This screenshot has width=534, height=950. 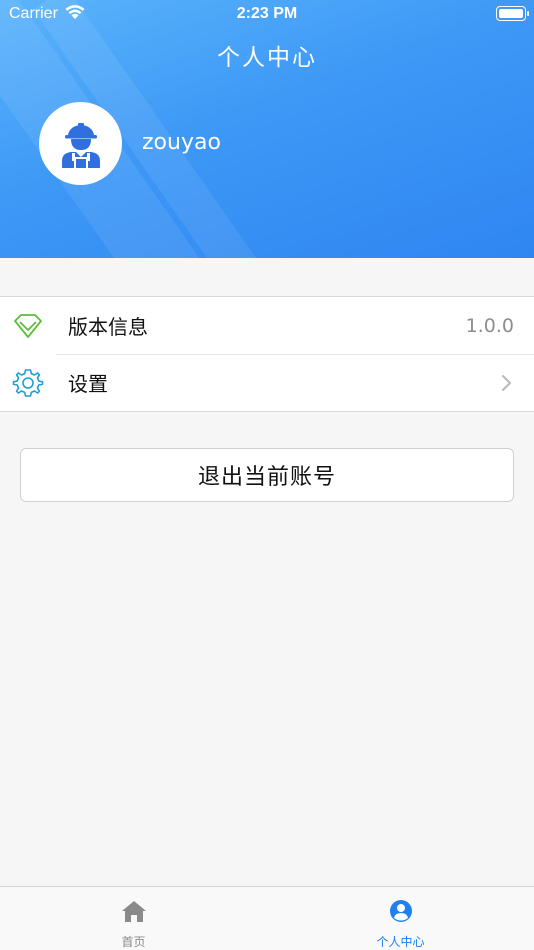 I want to click on list-item-settings: 设置, so click(x=267, y=382).